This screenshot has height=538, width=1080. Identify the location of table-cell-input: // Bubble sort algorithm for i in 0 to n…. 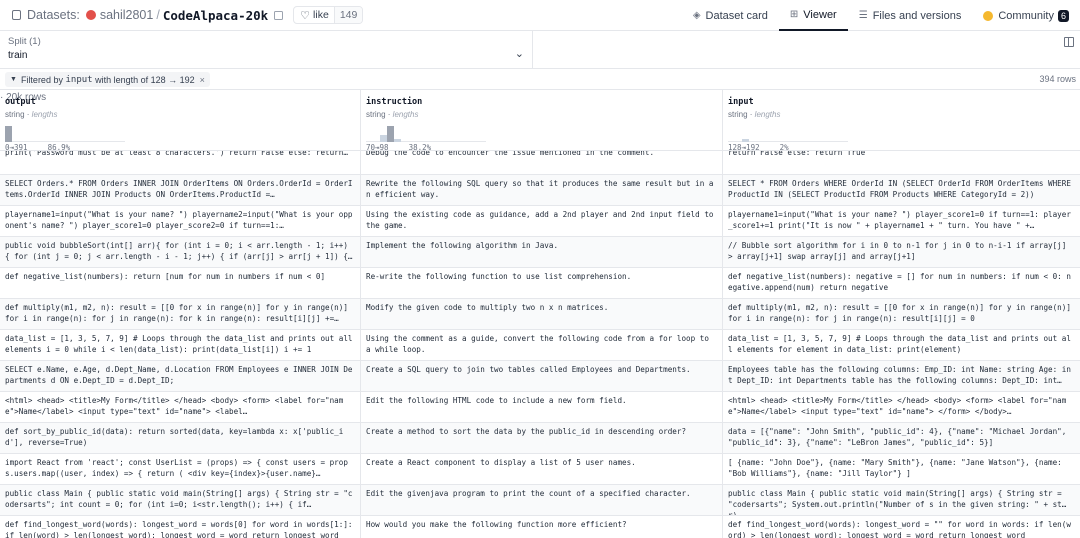
(901, 252).